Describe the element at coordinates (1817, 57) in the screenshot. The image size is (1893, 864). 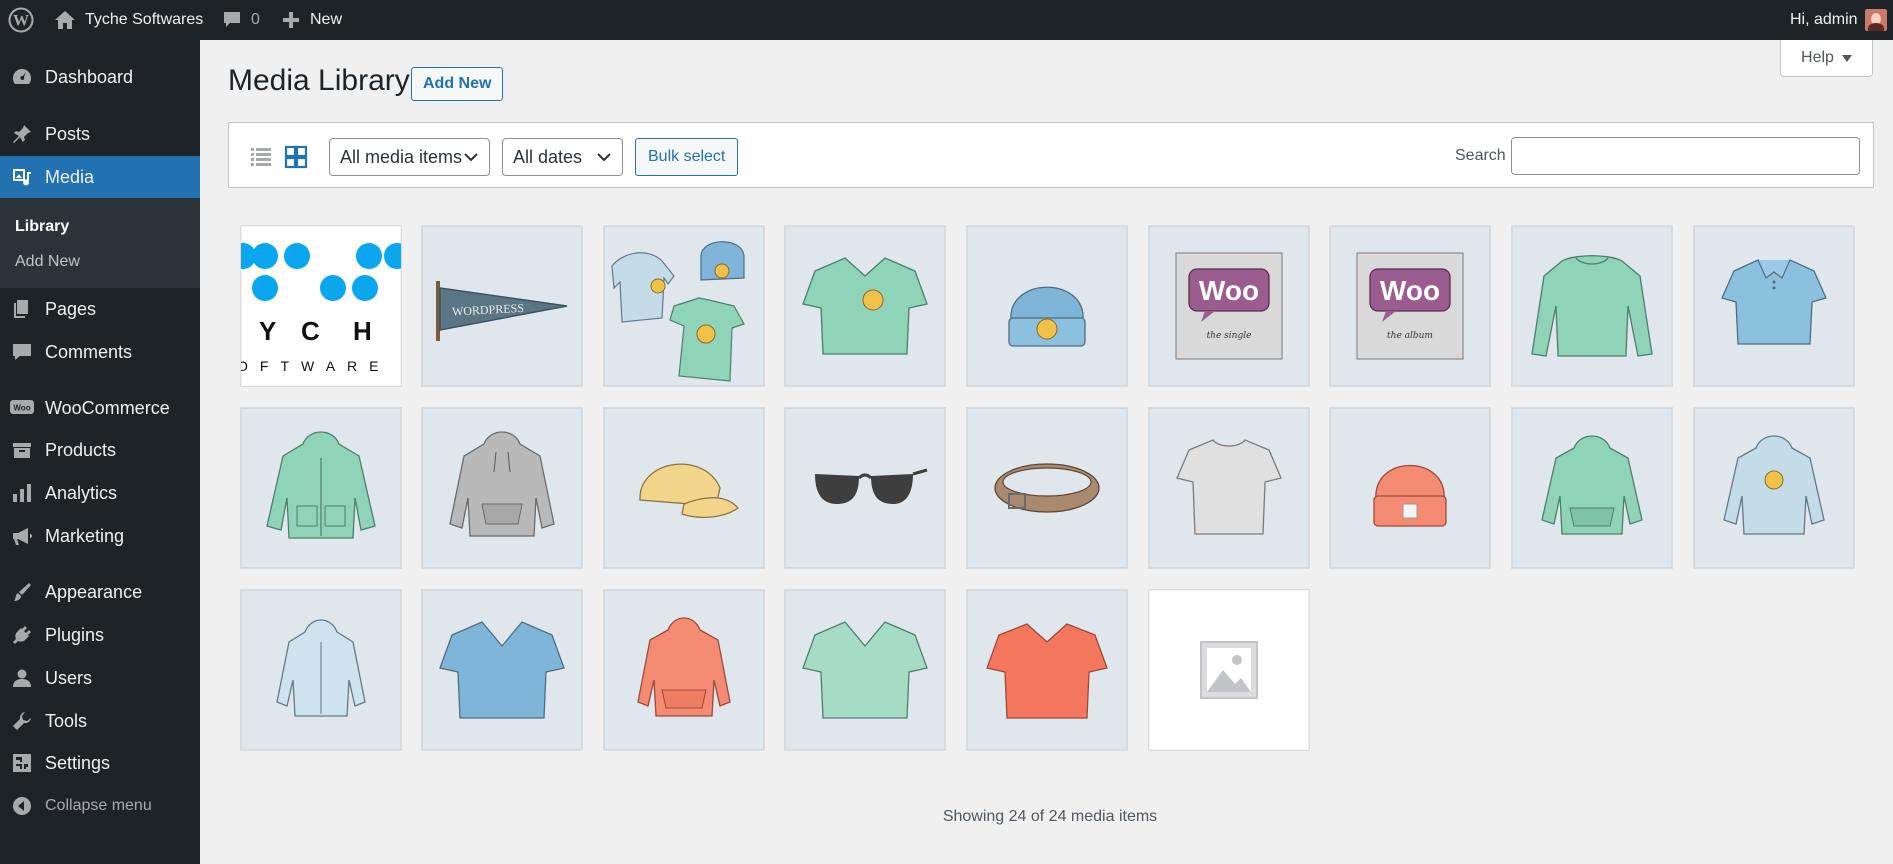
I see `help-label: Help` at that location.